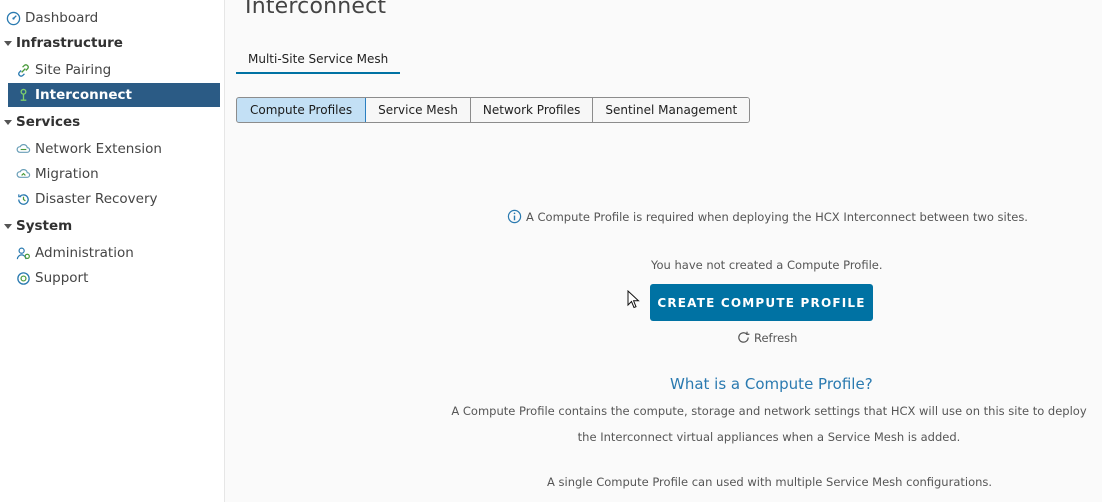 This screenshot has width=1102, height=502. I want to click on sidebar-item-label: Administration, so click(84, 253).